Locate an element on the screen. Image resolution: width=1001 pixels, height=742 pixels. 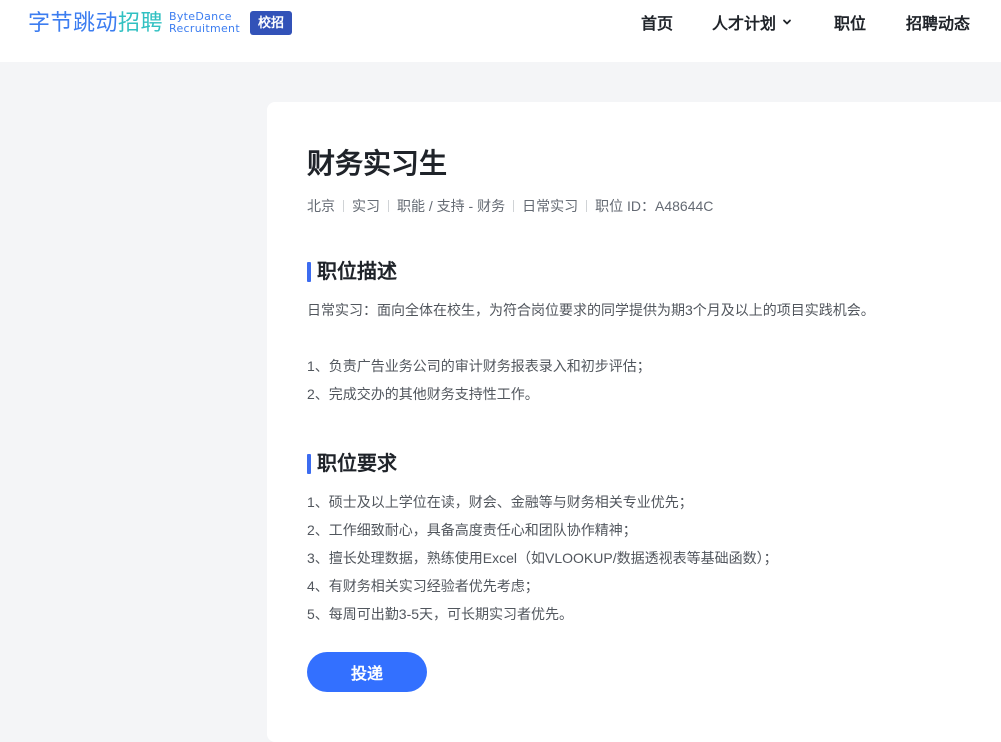
nav-talent-programs: 人才计划 is located at coordinates (752, 22).